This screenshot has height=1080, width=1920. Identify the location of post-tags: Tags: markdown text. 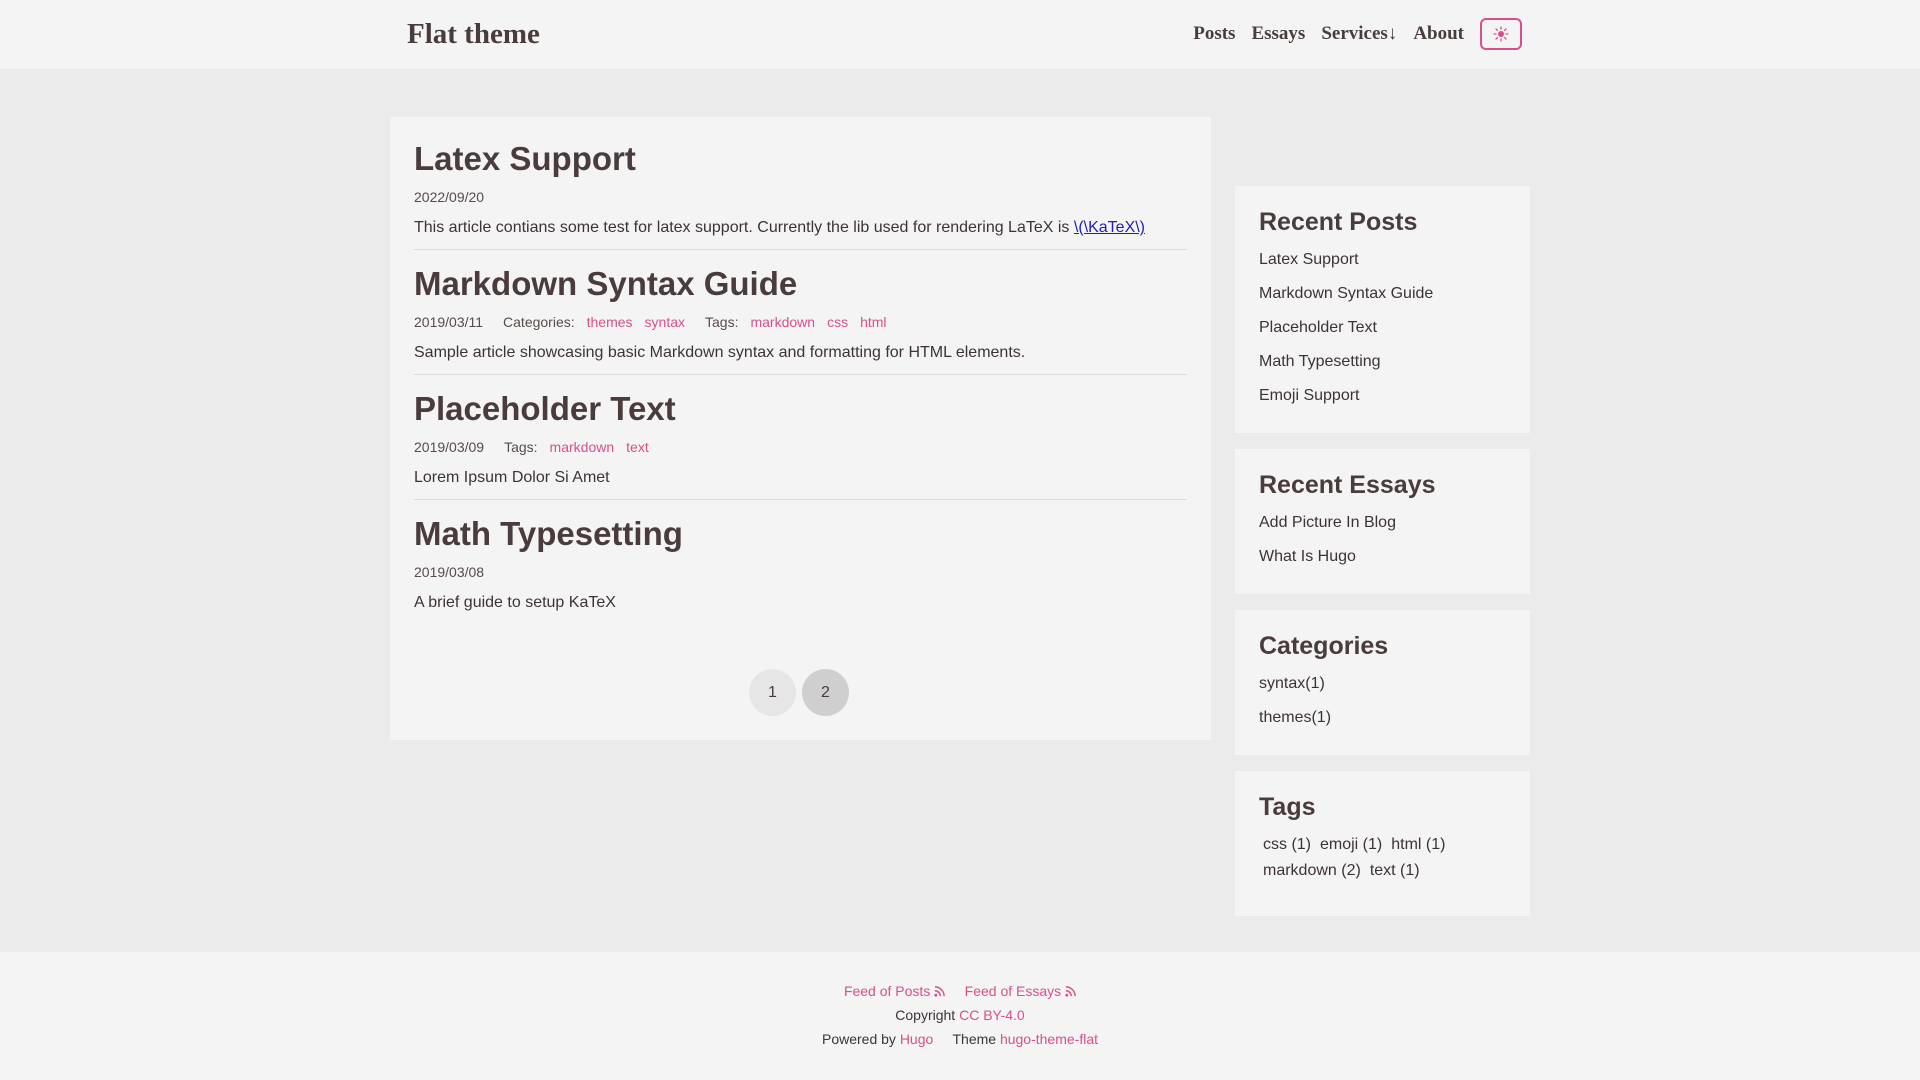
(576, 447).